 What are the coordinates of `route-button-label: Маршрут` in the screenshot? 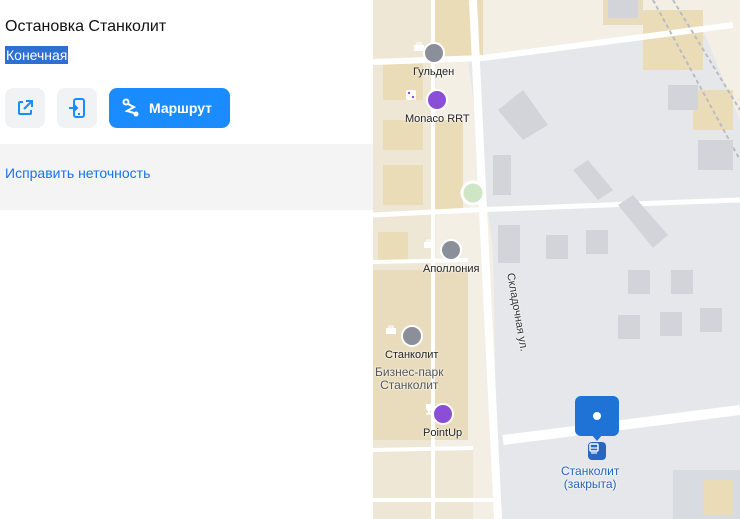 It's located at (181, 108).